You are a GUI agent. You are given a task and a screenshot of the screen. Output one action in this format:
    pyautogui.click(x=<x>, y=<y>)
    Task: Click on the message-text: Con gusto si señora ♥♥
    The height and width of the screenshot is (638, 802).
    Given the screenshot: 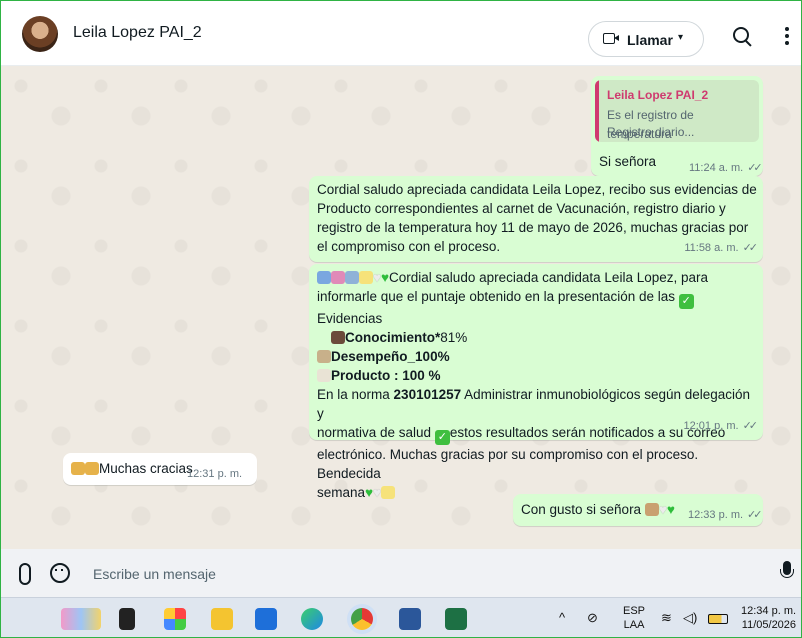 What is the action you would take?
    pyautogui.click(x=598, y=509)
    